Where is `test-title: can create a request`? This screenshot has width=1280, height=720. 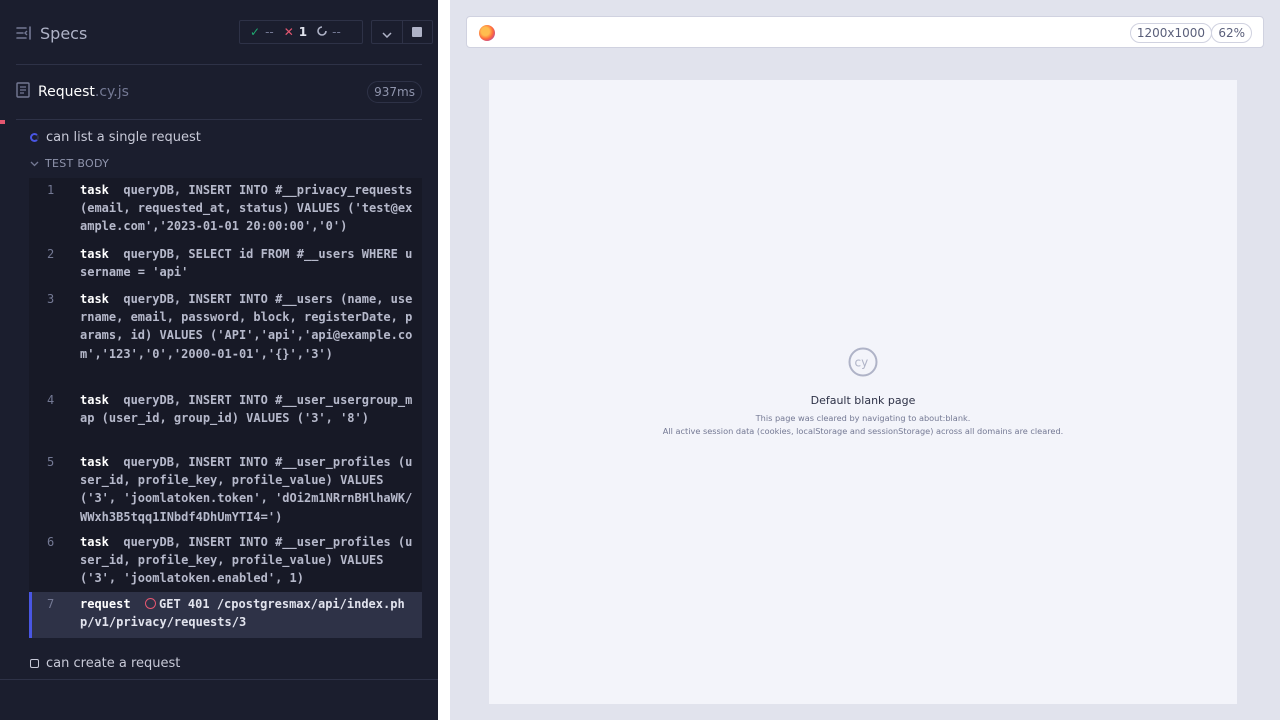 test-title: can create a request is located at coordinates (113, 663).